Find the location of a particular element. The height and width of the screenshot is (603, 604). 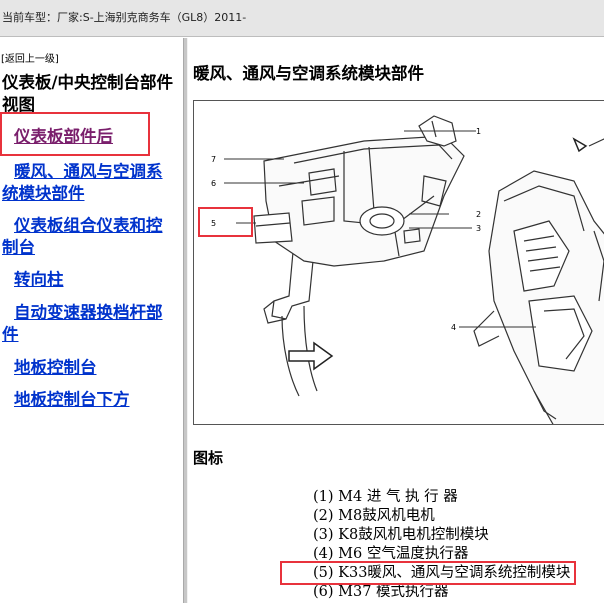

nav-item-shifter: 自动变速器换档杆部件 is located at coordinates (90, 324).